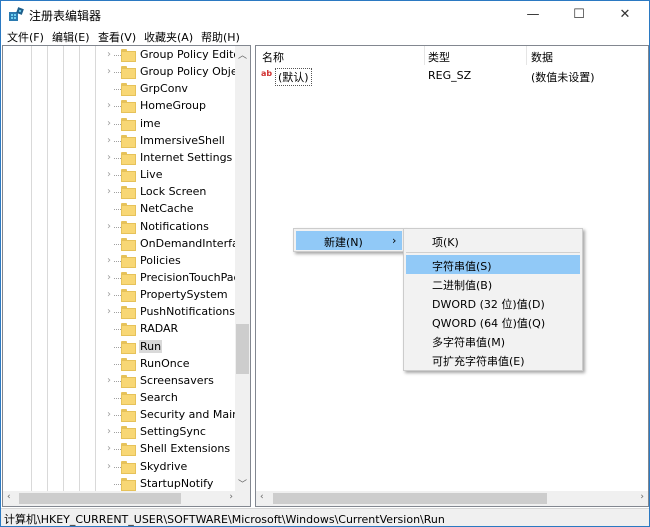 The height and width of the screenshot is (527, 650). What do you see at coordinates (493, 321) in the screenshot?
I see `submenu-item-qword-value: QWORD (64 位)值(Q)` at bounding box center [493, 321].